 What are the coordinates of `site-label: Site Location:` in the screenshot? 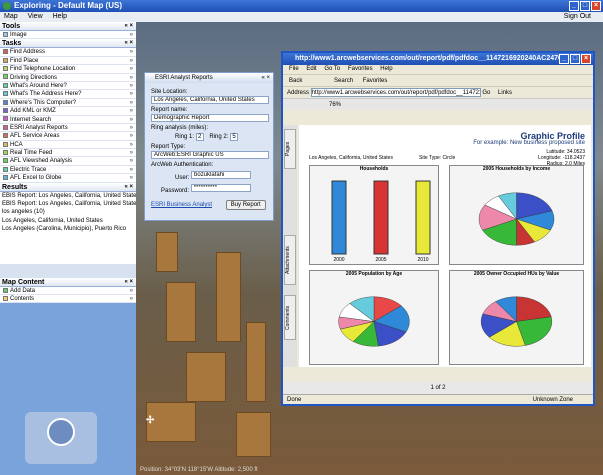 It's located at (169, 92).